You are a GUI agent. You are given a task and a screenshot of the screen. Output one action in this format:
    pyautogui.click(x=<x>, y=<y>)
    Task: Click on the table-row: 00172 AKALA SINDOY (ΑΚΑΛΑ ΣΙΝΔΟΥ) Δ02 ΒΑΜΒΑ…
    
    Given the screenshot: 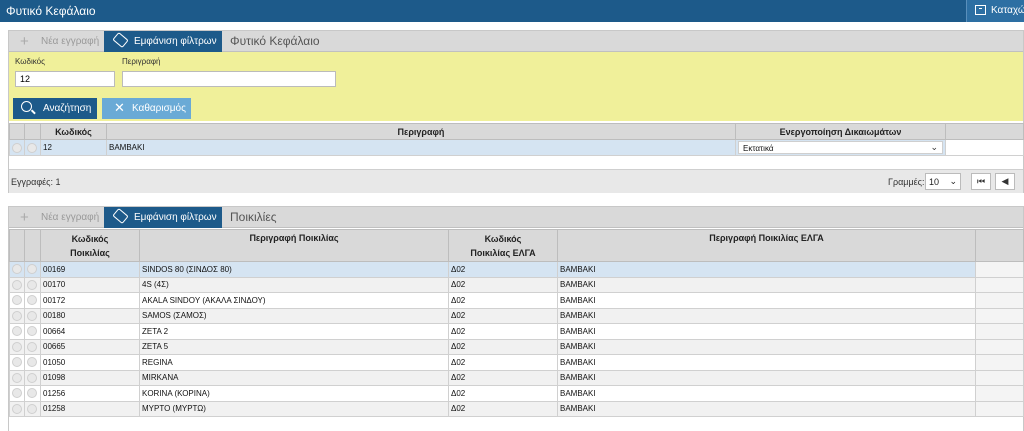 What is the action you would take?
    pyautogui.click(x=516, y=300)
    